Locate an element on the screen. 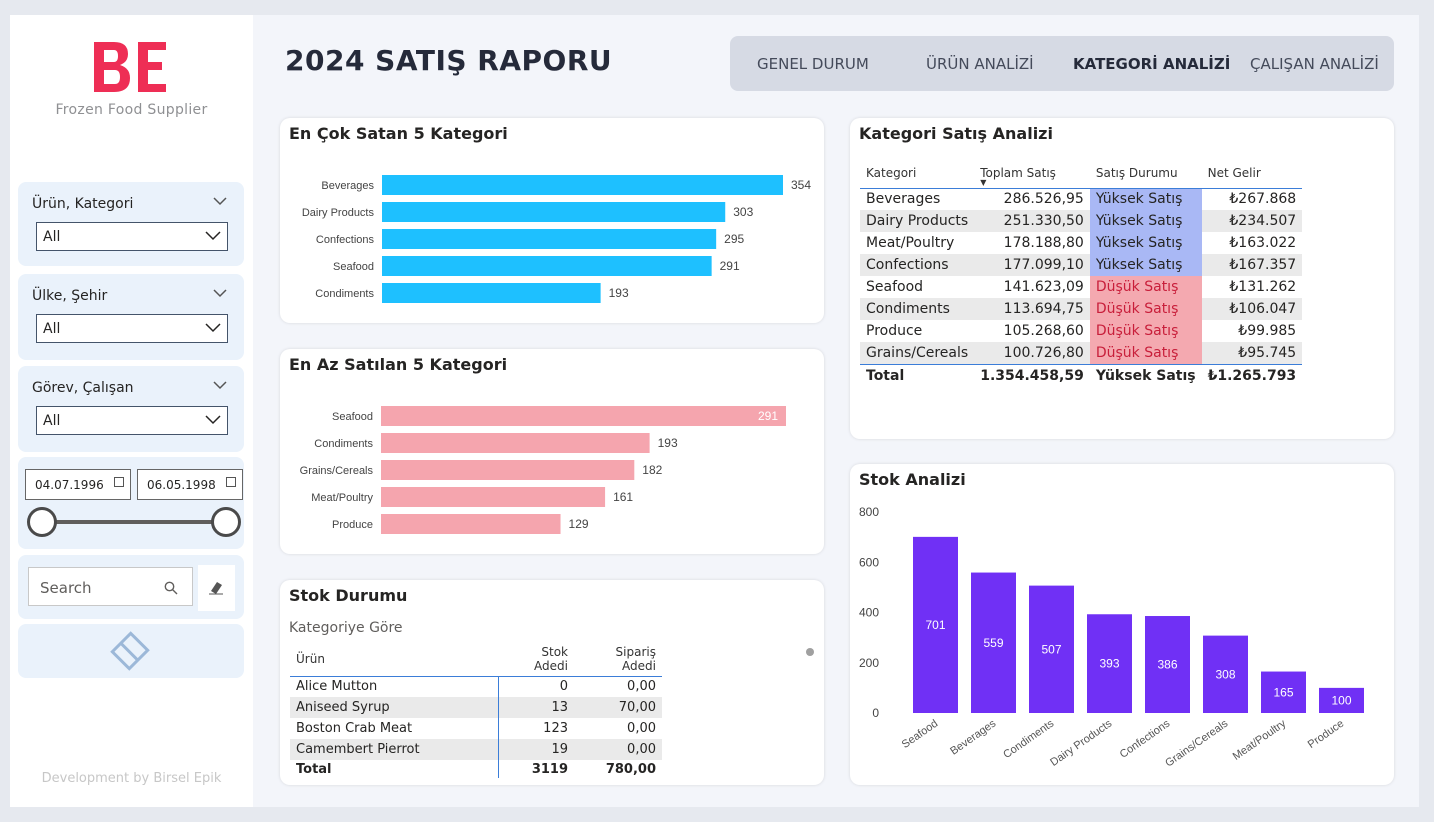  role-employee-dropdown: All is located at coordinates (132, 420).